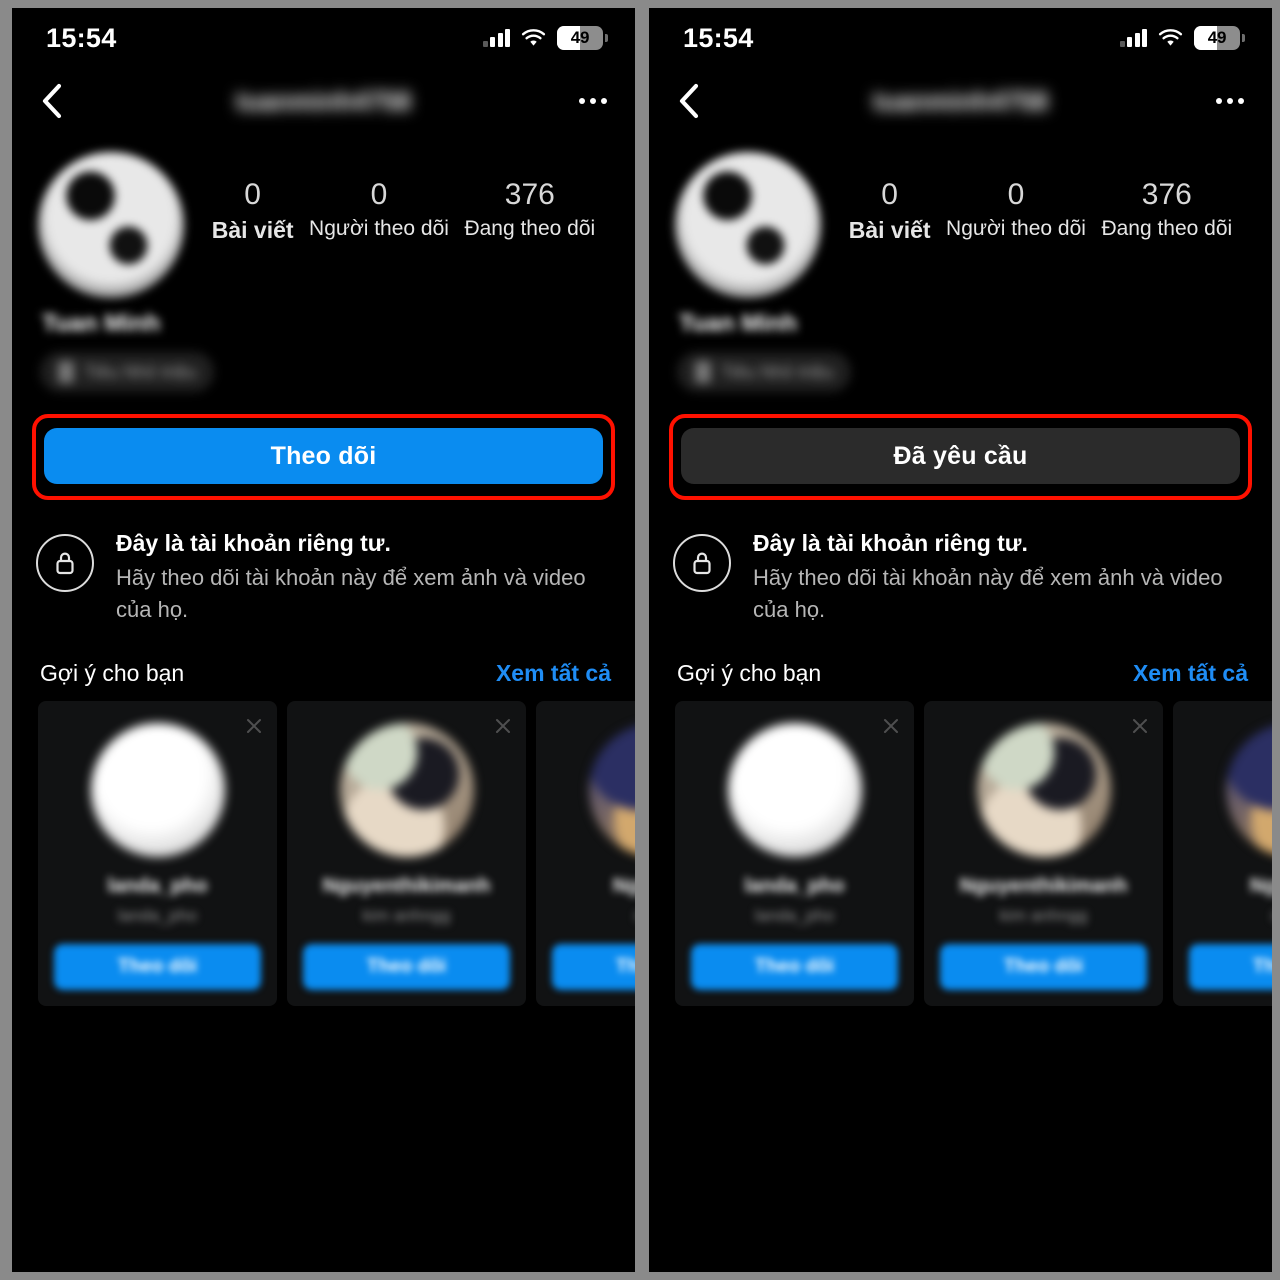  I want to click on suggestions-header: Gợi ý cho bạn Xem tất cả, so click(323, 656).